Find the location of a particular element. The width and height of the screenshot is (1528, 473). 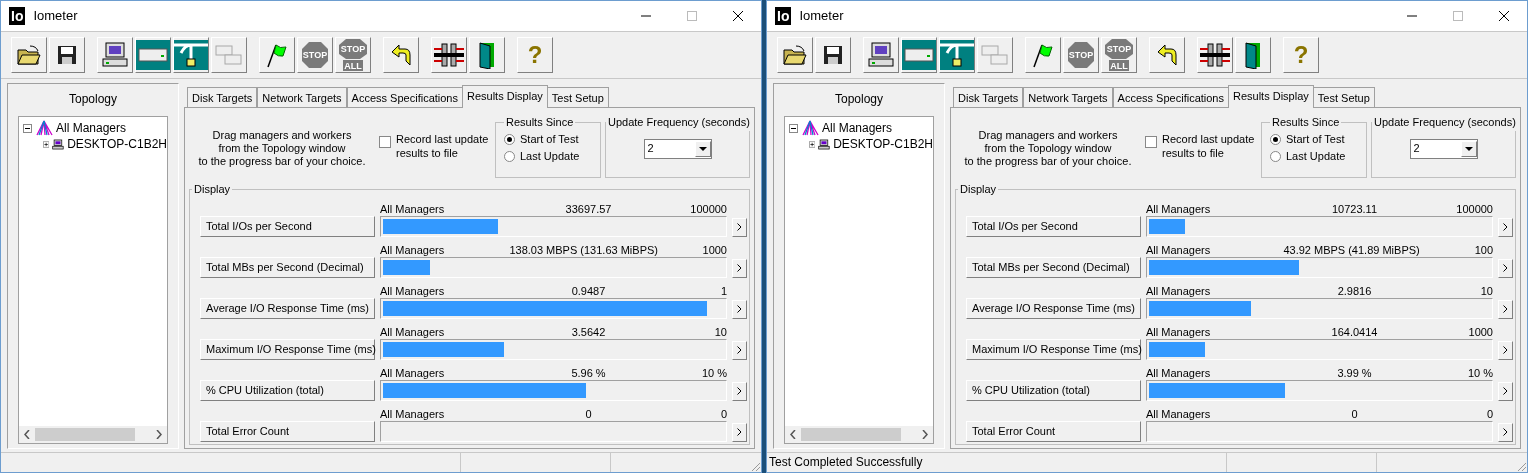

metric-value: 0.9487 is located at coordinates (588, 290).